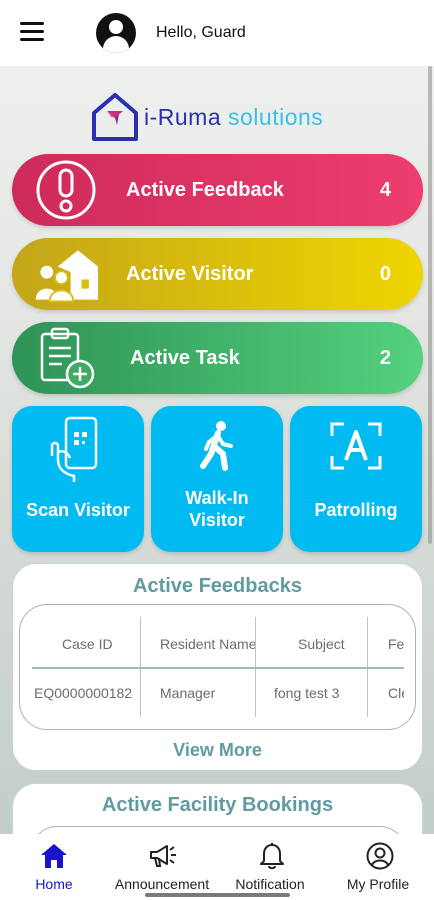 The width and height of the screenshot is (434, 900). I want to click on active-feedback-count: 4, so click(385, 189).